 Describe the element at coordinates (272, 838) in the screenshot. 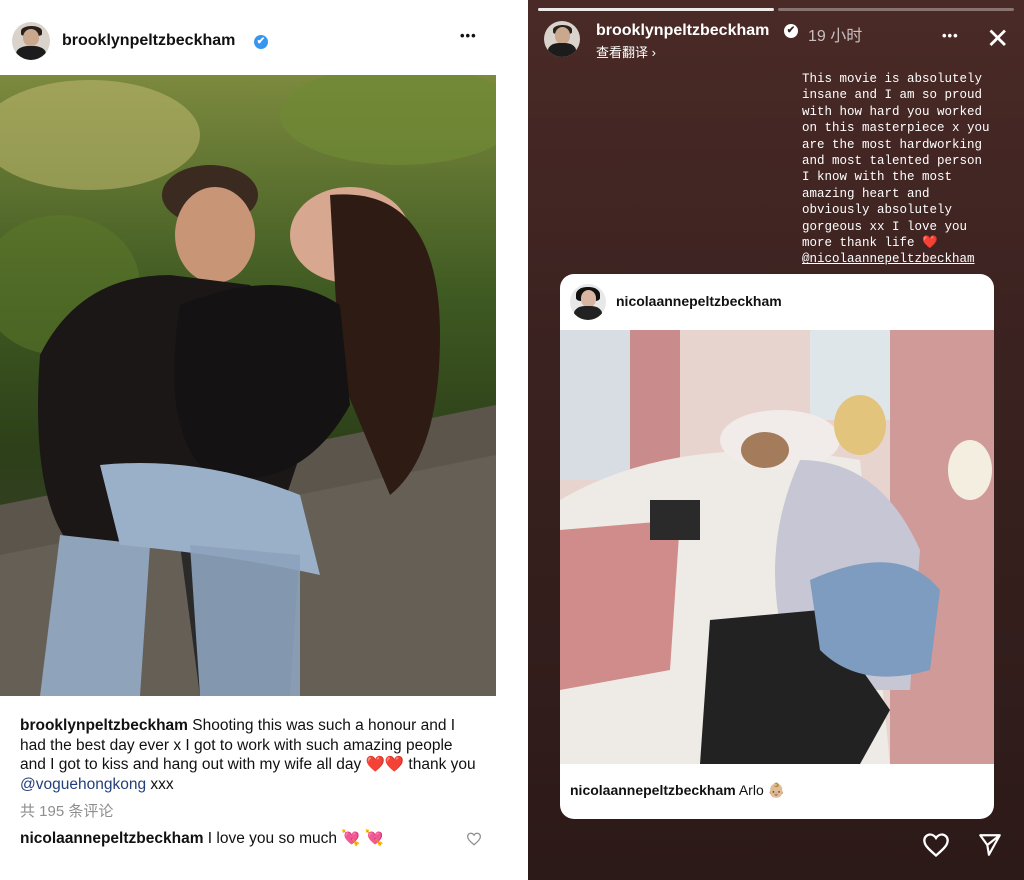

I see `comment-text: I love you so much` at that location.